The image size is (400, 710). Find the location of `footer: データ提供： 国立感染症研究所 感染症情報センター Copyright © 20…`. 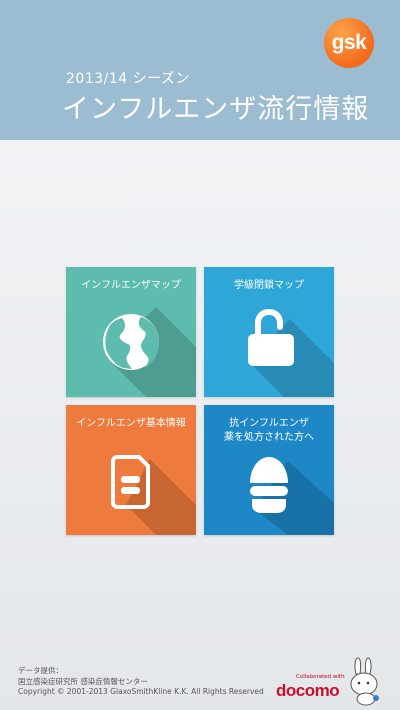

footer: データ提供： 国立感染症研究所 感染症情報センター Copyright © 20… is located at coordinates (141, 682).